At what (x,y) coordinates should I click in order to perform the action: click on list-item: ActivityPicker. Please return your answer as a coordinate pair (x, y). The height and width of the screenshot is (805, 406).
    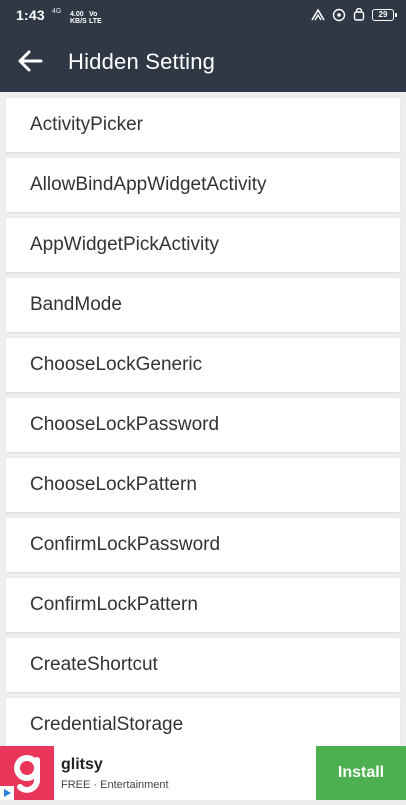
    Looking at the image, I should click on (203, 125).